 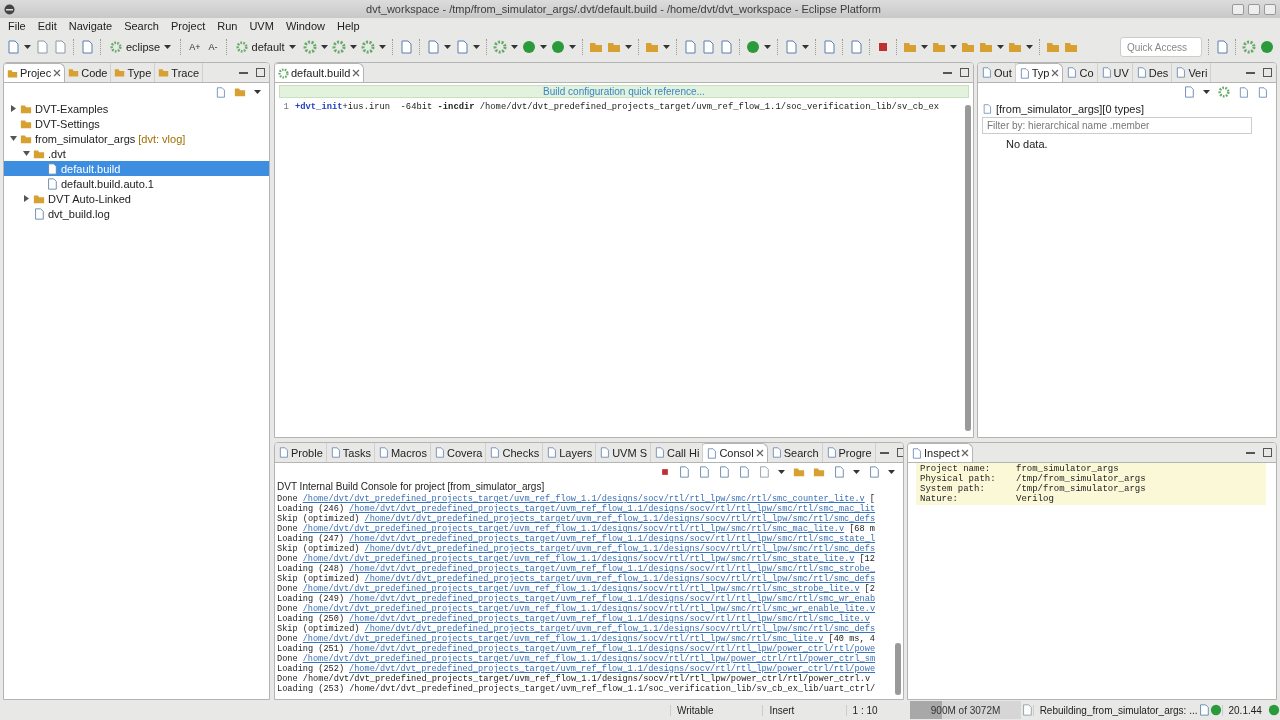 I want to click on file-link: /home/dvt/dvt_predefined_projects_target/uvm_ref_flow_1.1/designs/socv/rtl/rtl_lpw/smc/rtl/smc_wr_enable_lite.v, so click(x=589, y=609).